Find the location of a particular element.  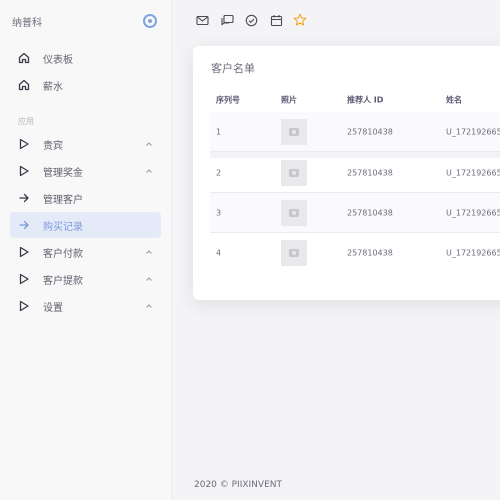

sidebar-item-vip: 贵宾 is located at coordinates (85, 144).